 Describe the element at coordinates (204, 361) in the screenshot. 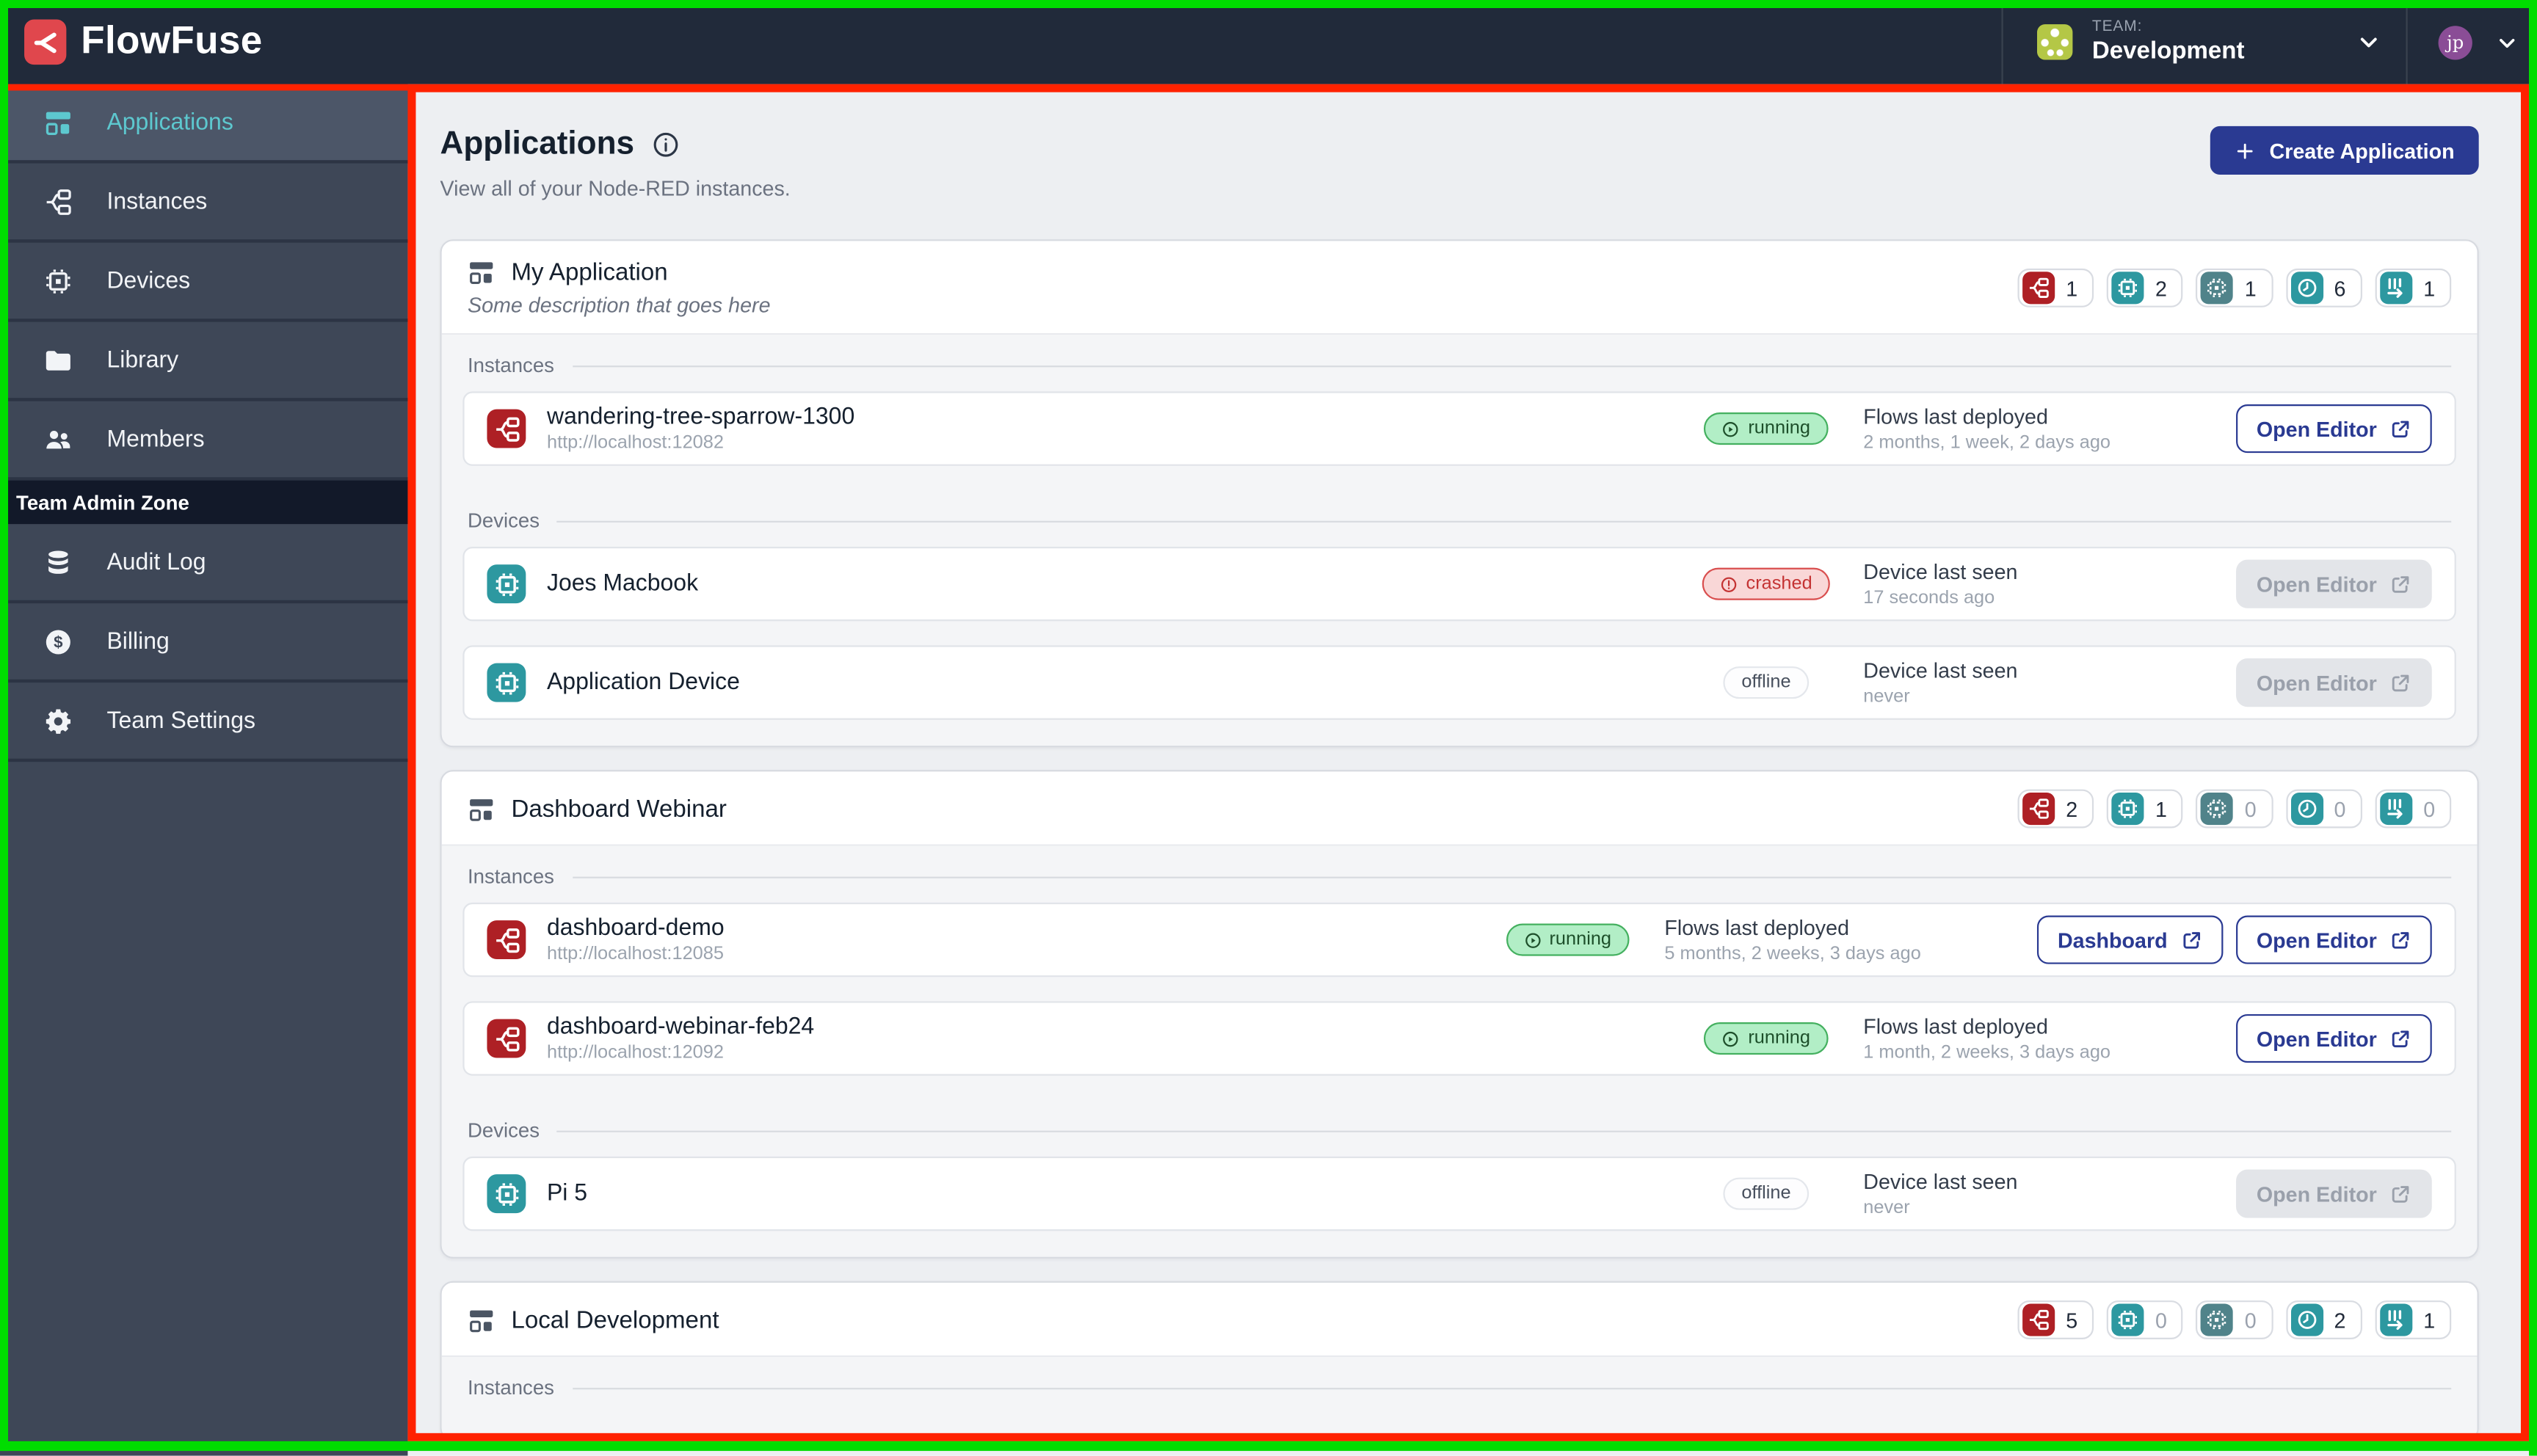

I see `sidebar-item-library: Library` at that location.